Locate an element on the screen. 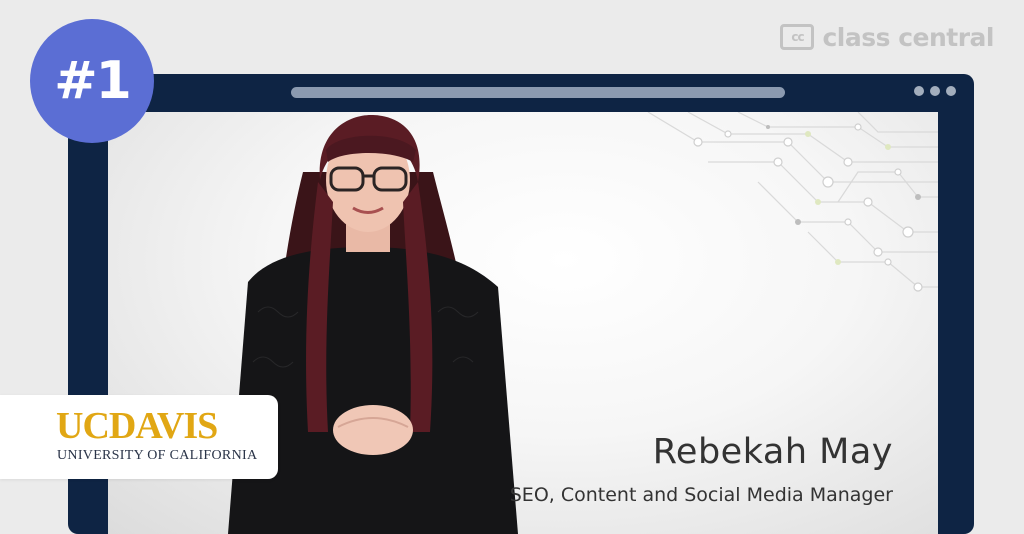  university-logo-card: UCDAVIS UNIVERSITY OF CALIFORNIA is located at coordinates (139, 437).